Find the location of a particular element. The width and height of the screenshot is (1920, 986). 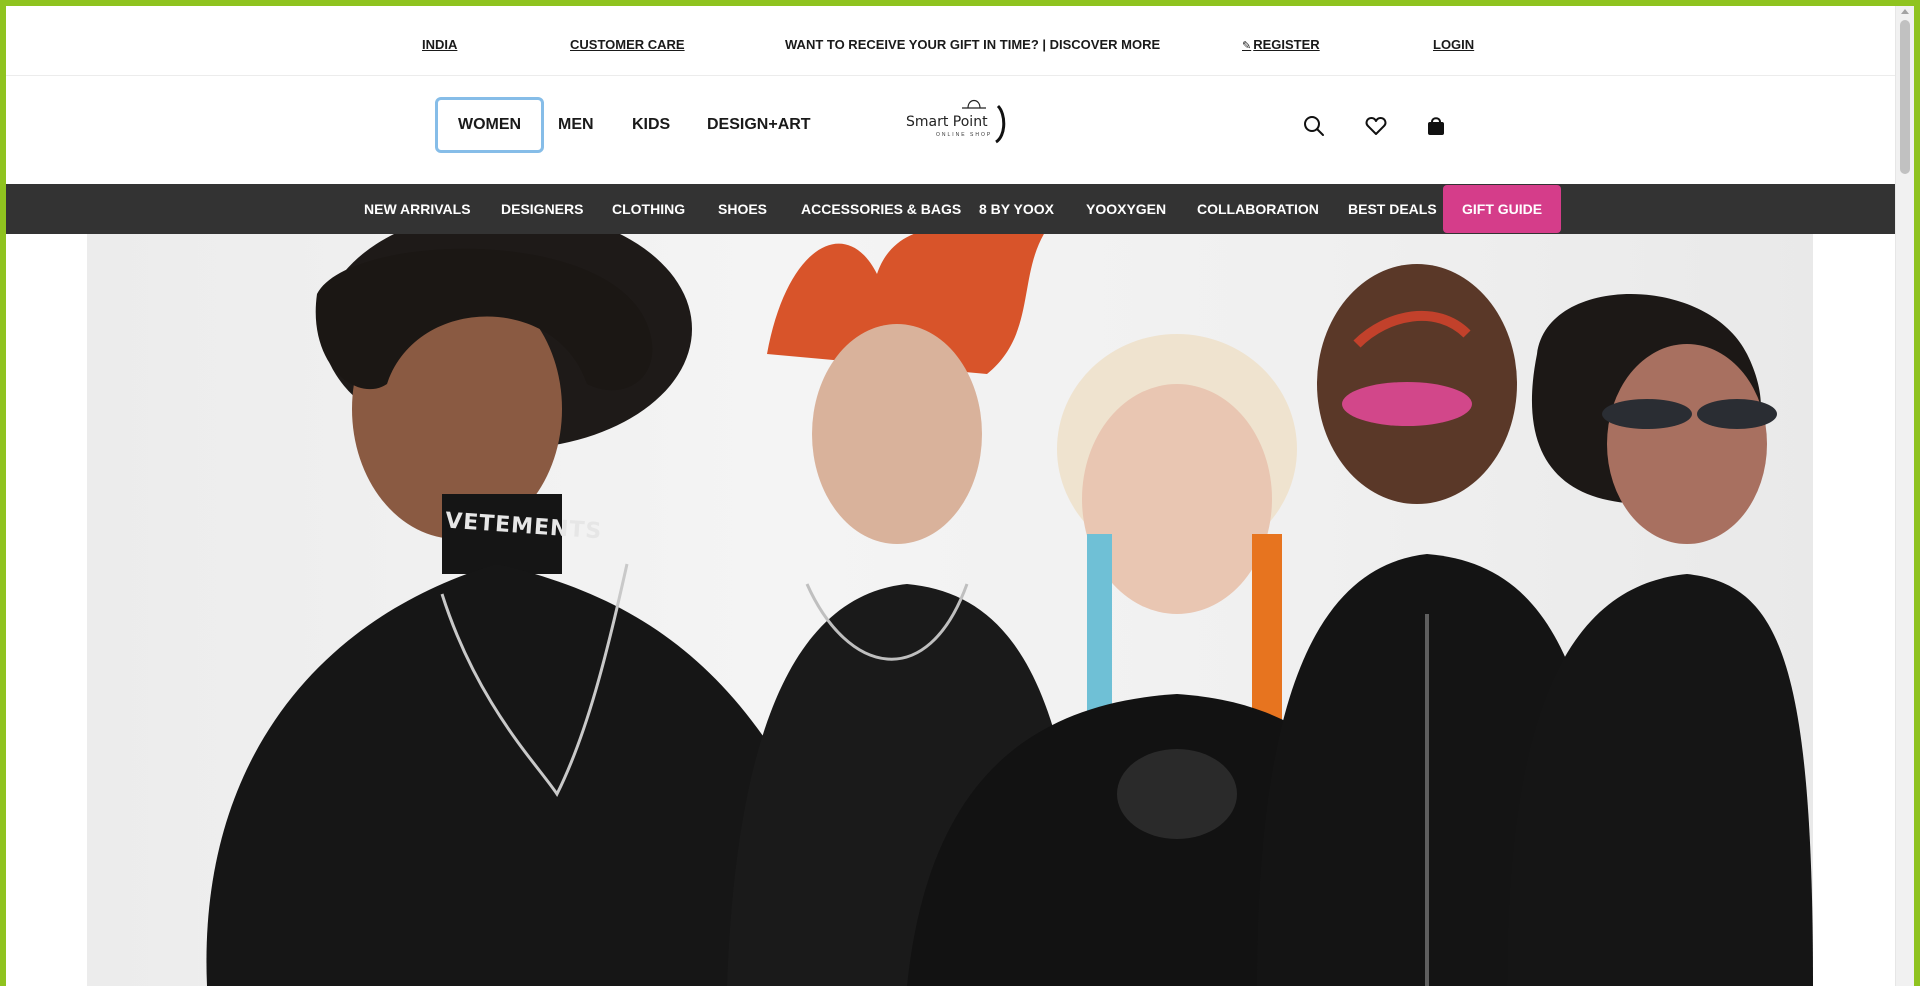

nav-accessories-bags: ACCESSORIES & BAGS is located at coordinates (881, 209).